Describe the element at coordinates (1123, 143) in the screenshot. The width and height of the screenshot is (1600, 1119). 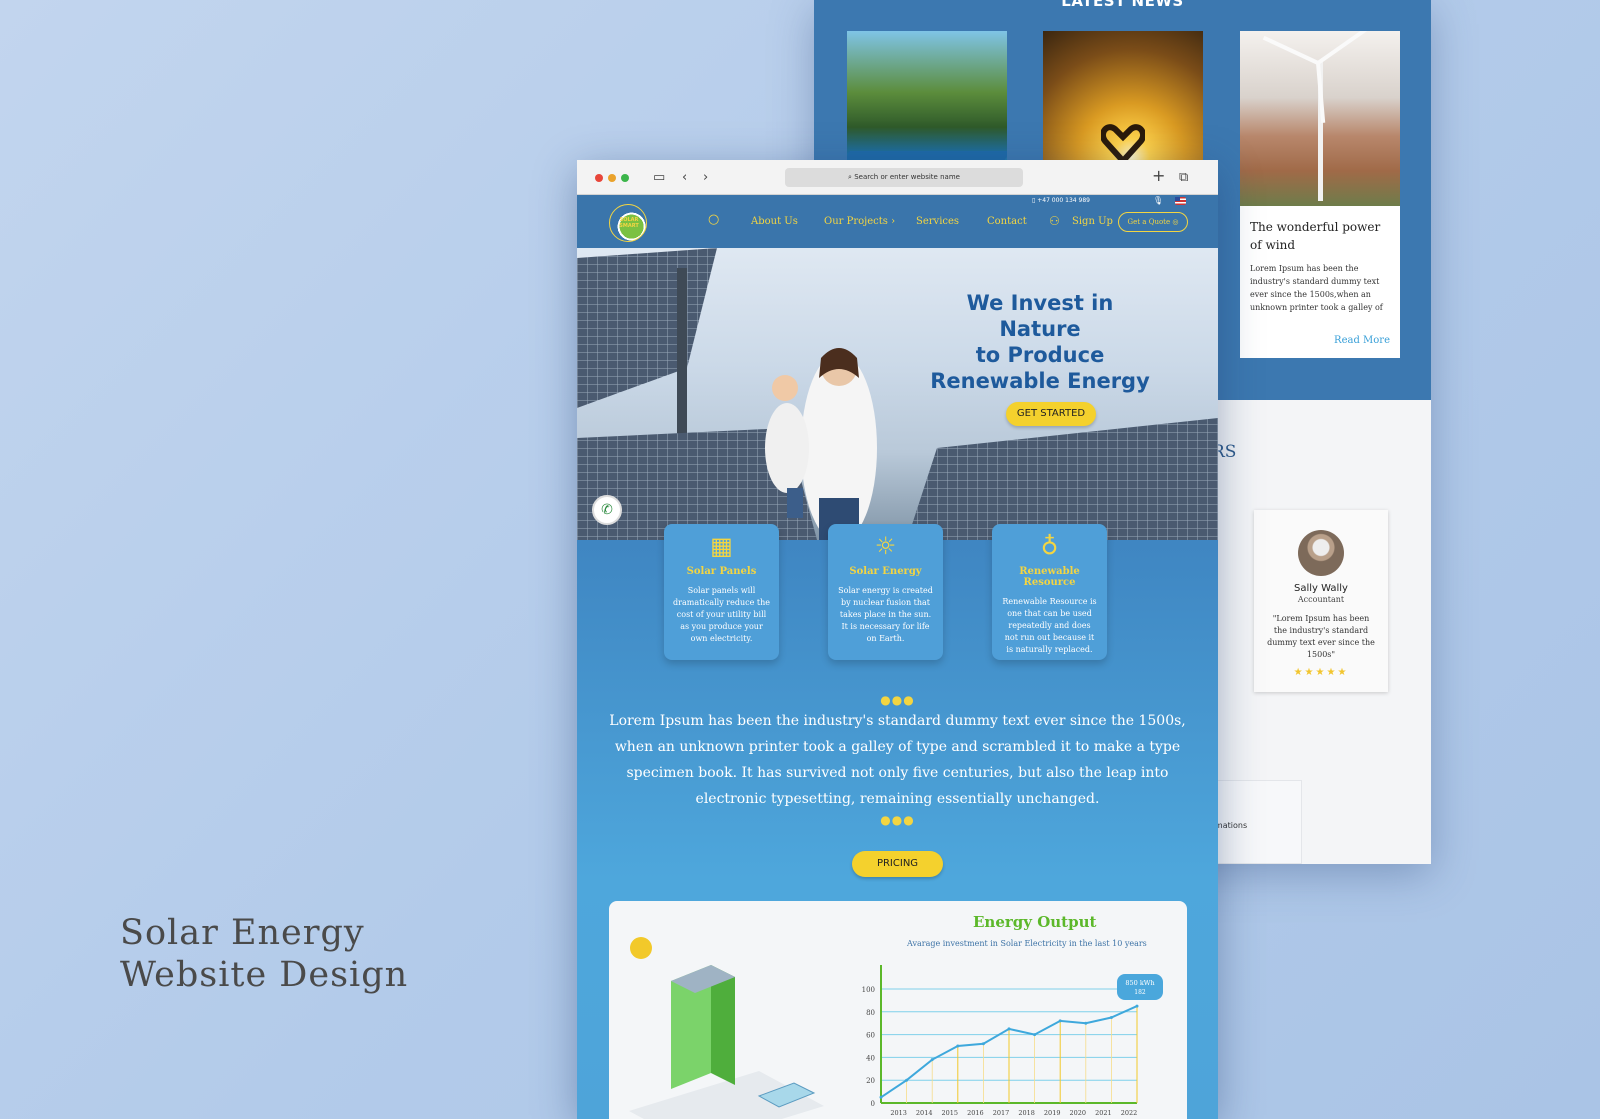
I see `heart-hands-icon` at that location.